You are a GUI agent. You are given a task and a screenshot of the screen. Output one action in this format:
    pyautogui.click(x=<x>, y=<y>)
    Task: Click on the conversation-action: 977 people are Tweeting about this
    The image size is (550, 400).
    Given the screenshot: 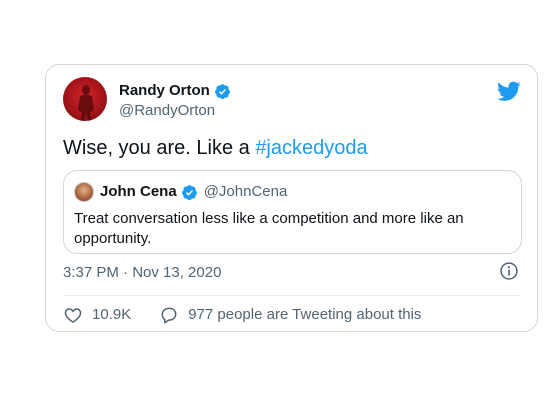 What is the action you would take?
    pyautogui.click(x=290, y=315)
    